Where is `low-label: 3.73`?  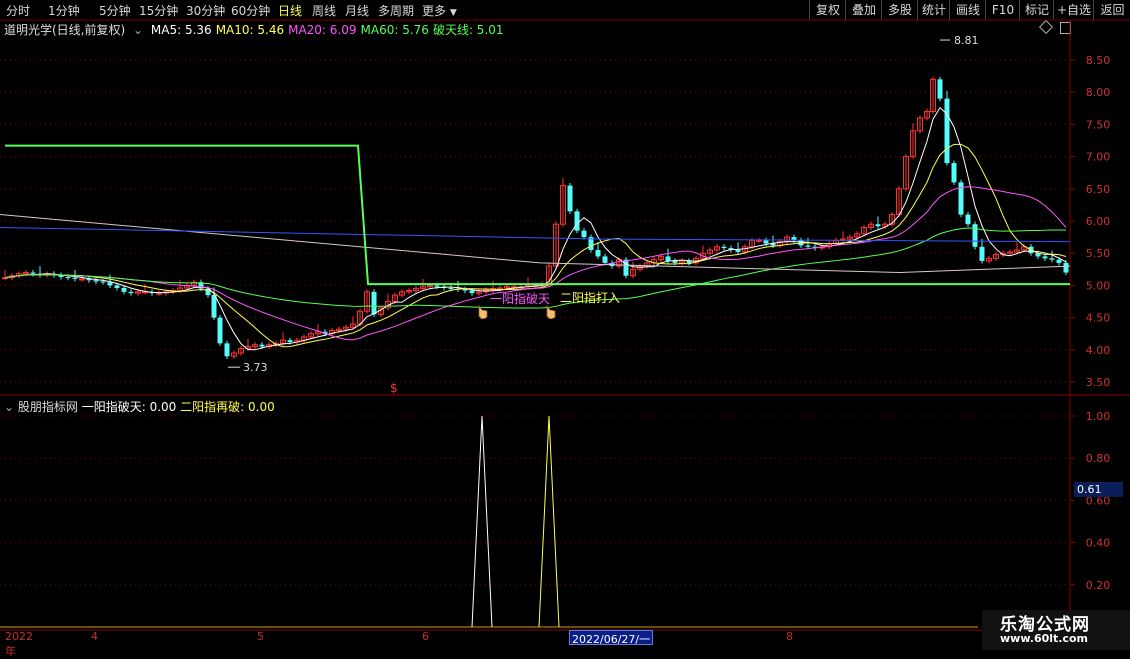
low-label: 3.73 is located at coordinates (255, 367).